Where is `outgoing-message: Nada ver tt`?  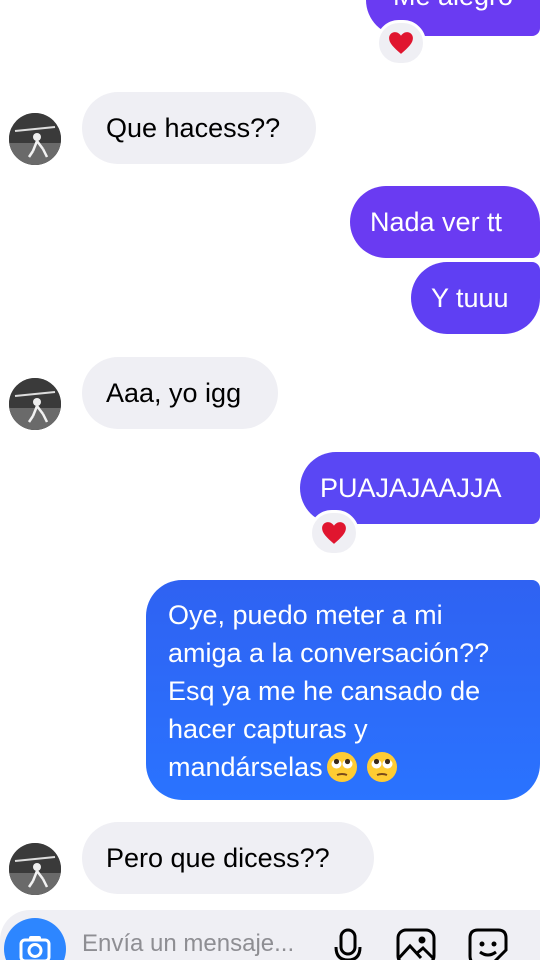 outgoing-message: Nada ver tt is located at coordinates (445, 222).